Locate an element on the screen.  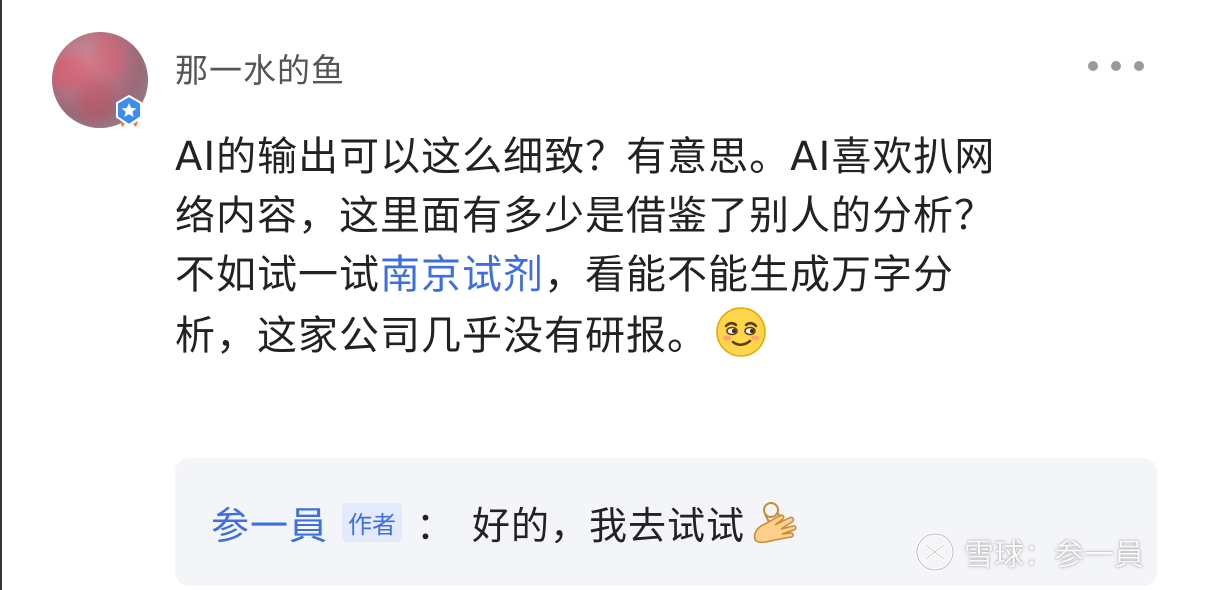
smirk-face-emoji-icon is located at coordinates (741, 332).